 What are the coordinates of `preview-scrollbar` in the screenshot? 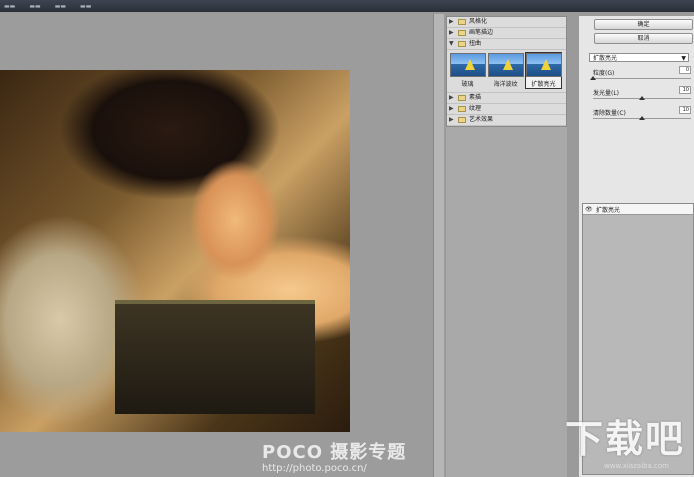 It's located at (438, 245).